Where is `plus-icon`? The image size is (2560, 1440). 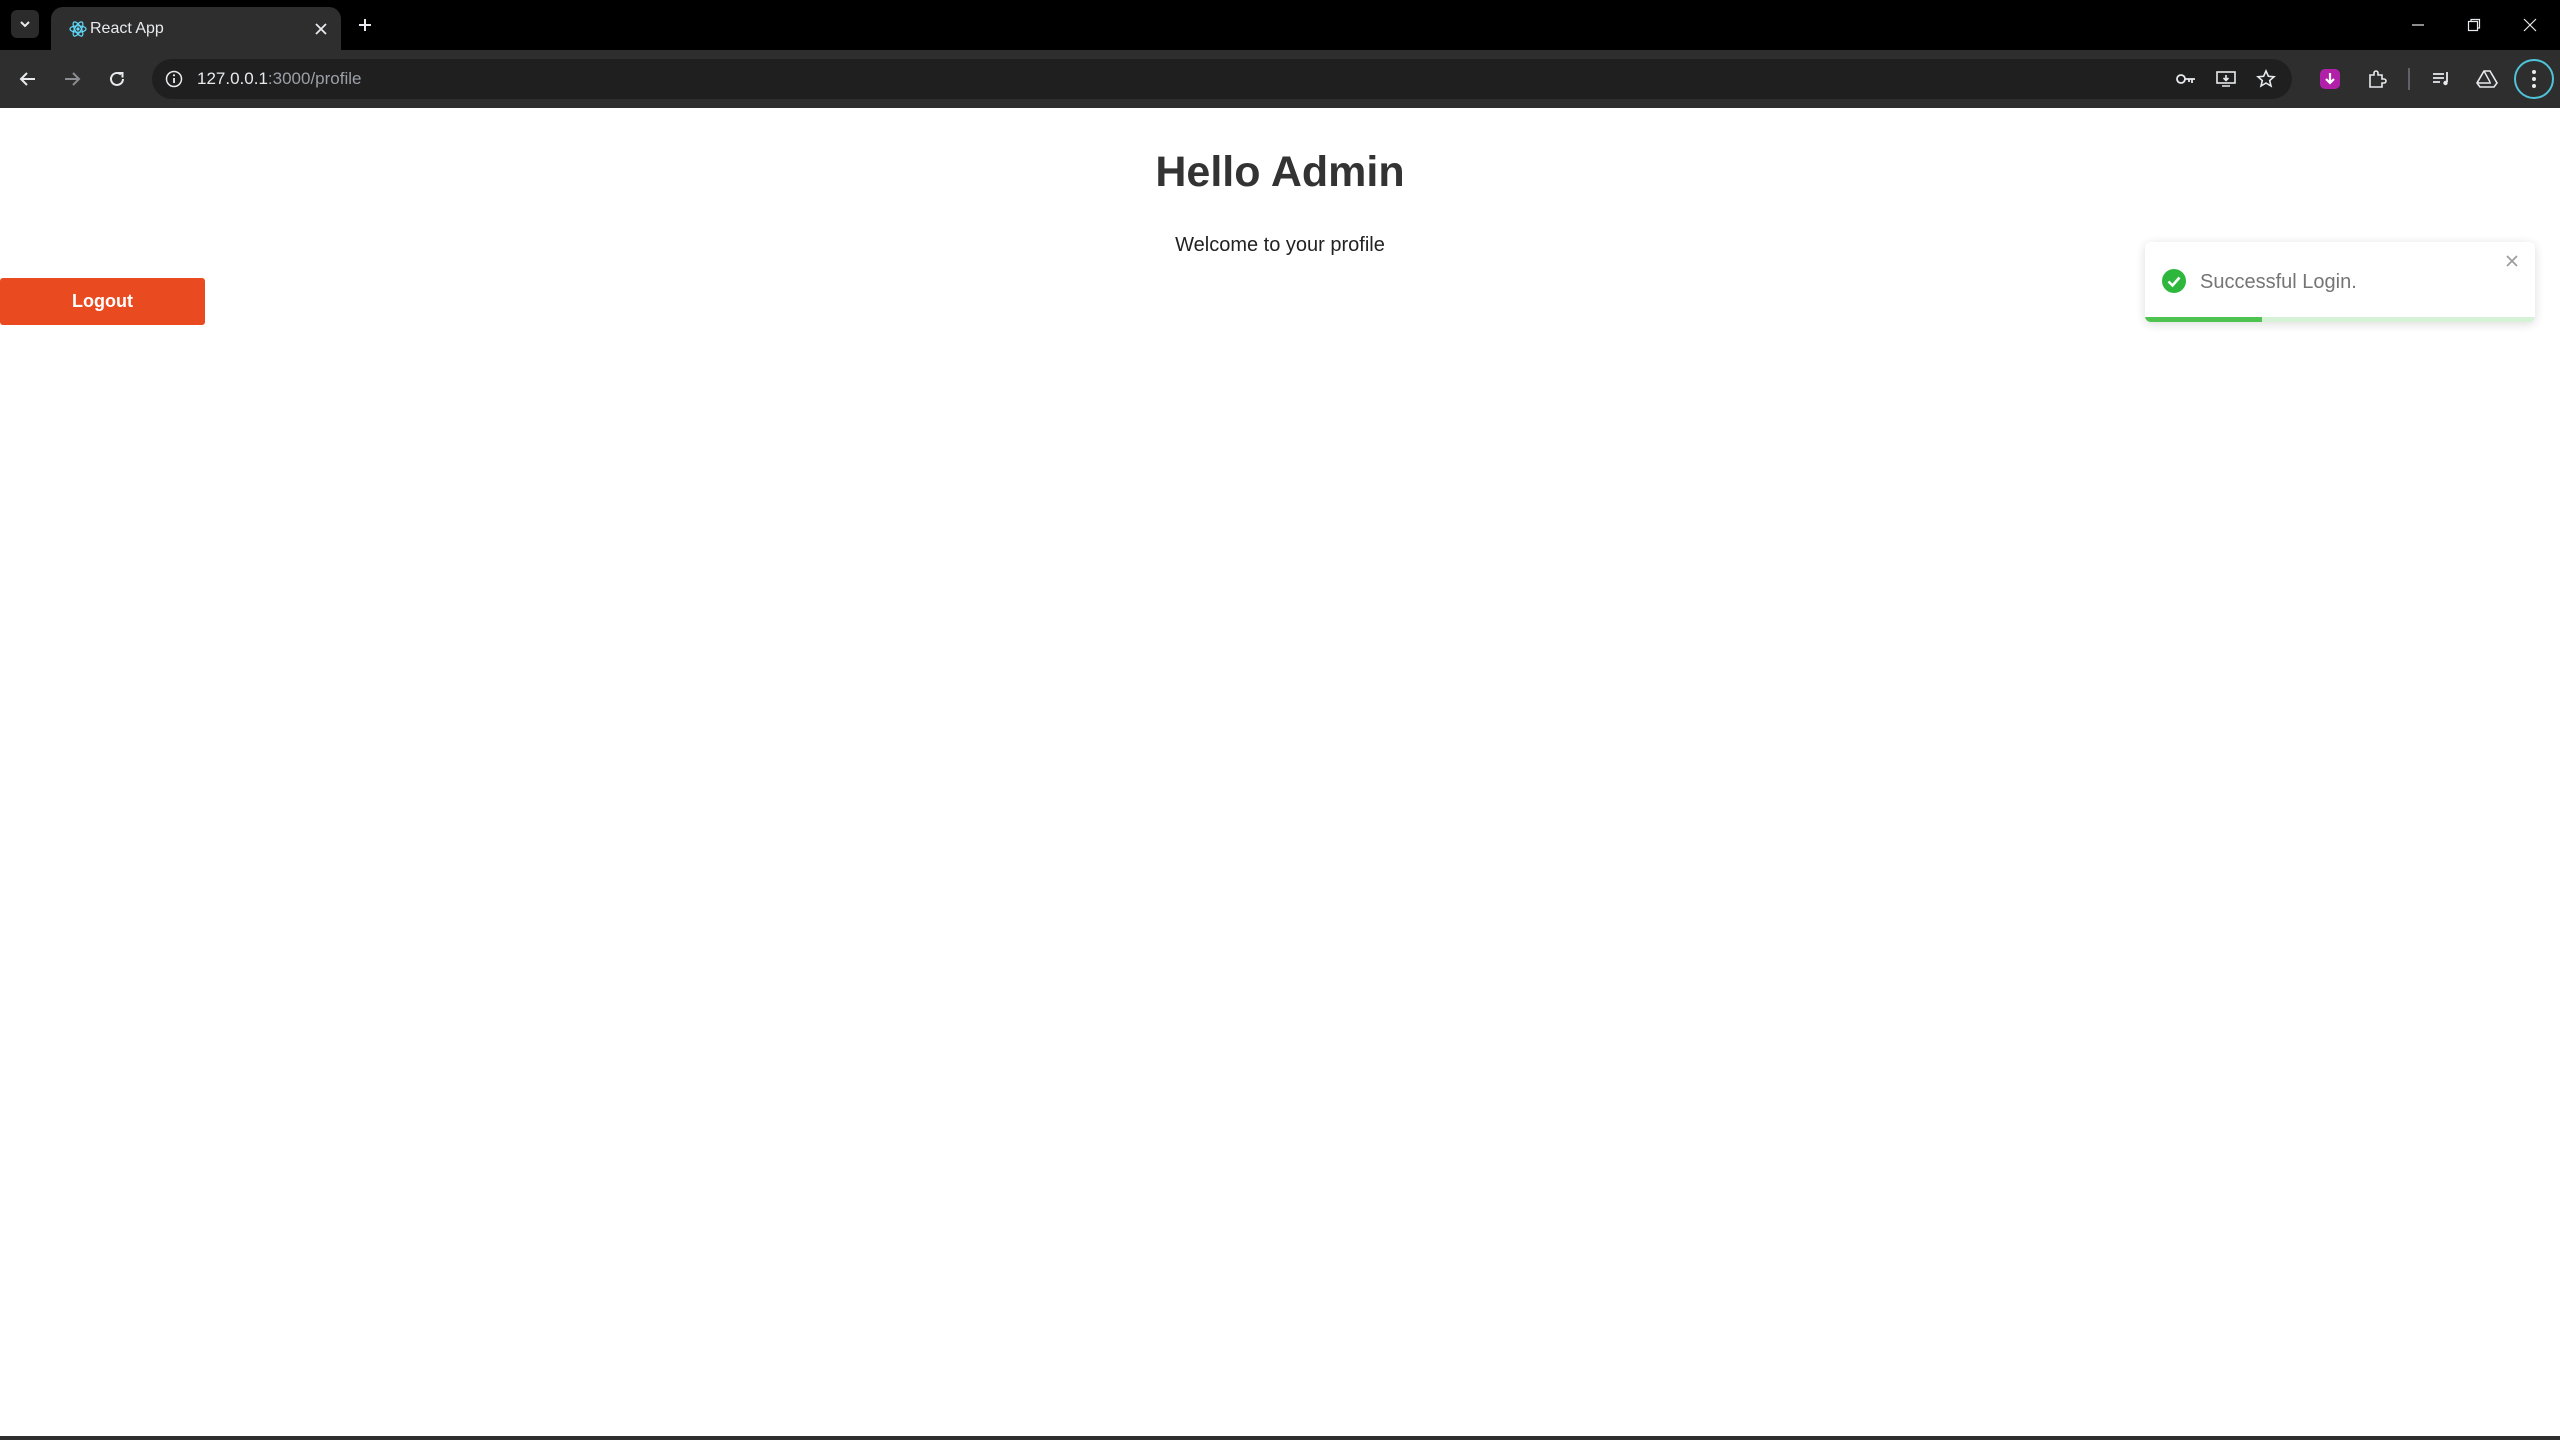
plus-icon is located at coordinates (365, 25).